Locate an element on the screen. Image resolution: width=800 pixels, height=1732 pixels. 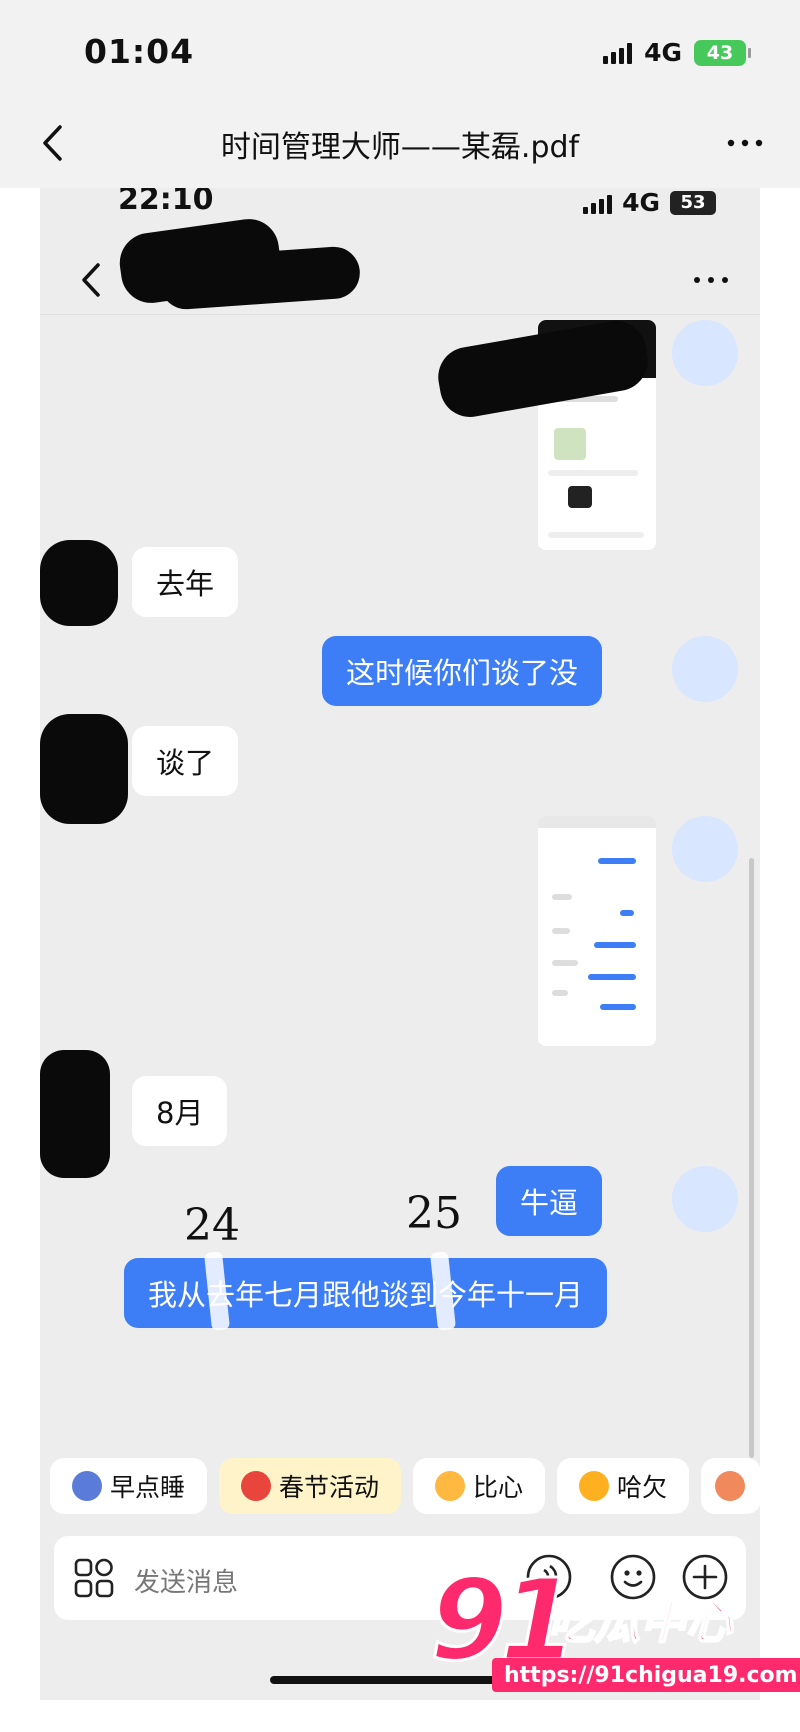
watermark-url: https://91chigua19.com is located at coordinates (646, 1675).